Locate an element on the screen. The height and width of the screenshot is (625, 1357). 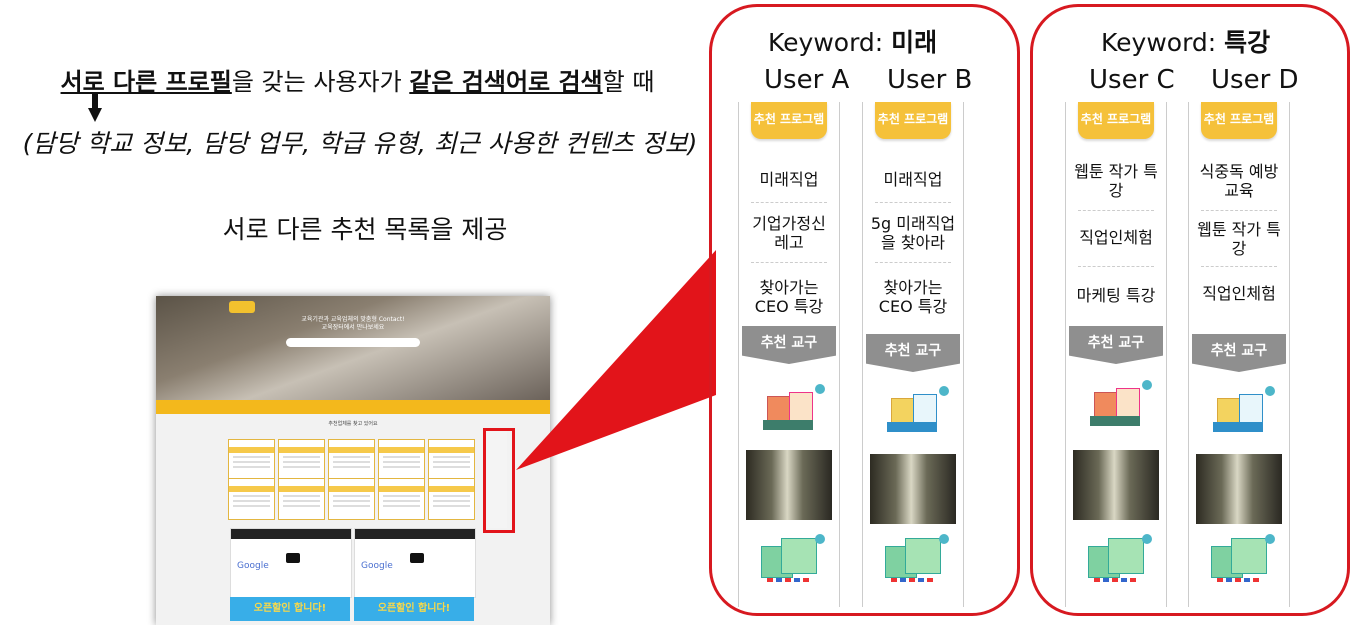
profile-info-note: (담당 학교 정보, 담당 업무, 학급 유형, 최근 사용한 컨텐츠 정보) is located at coordinates (360, 143).